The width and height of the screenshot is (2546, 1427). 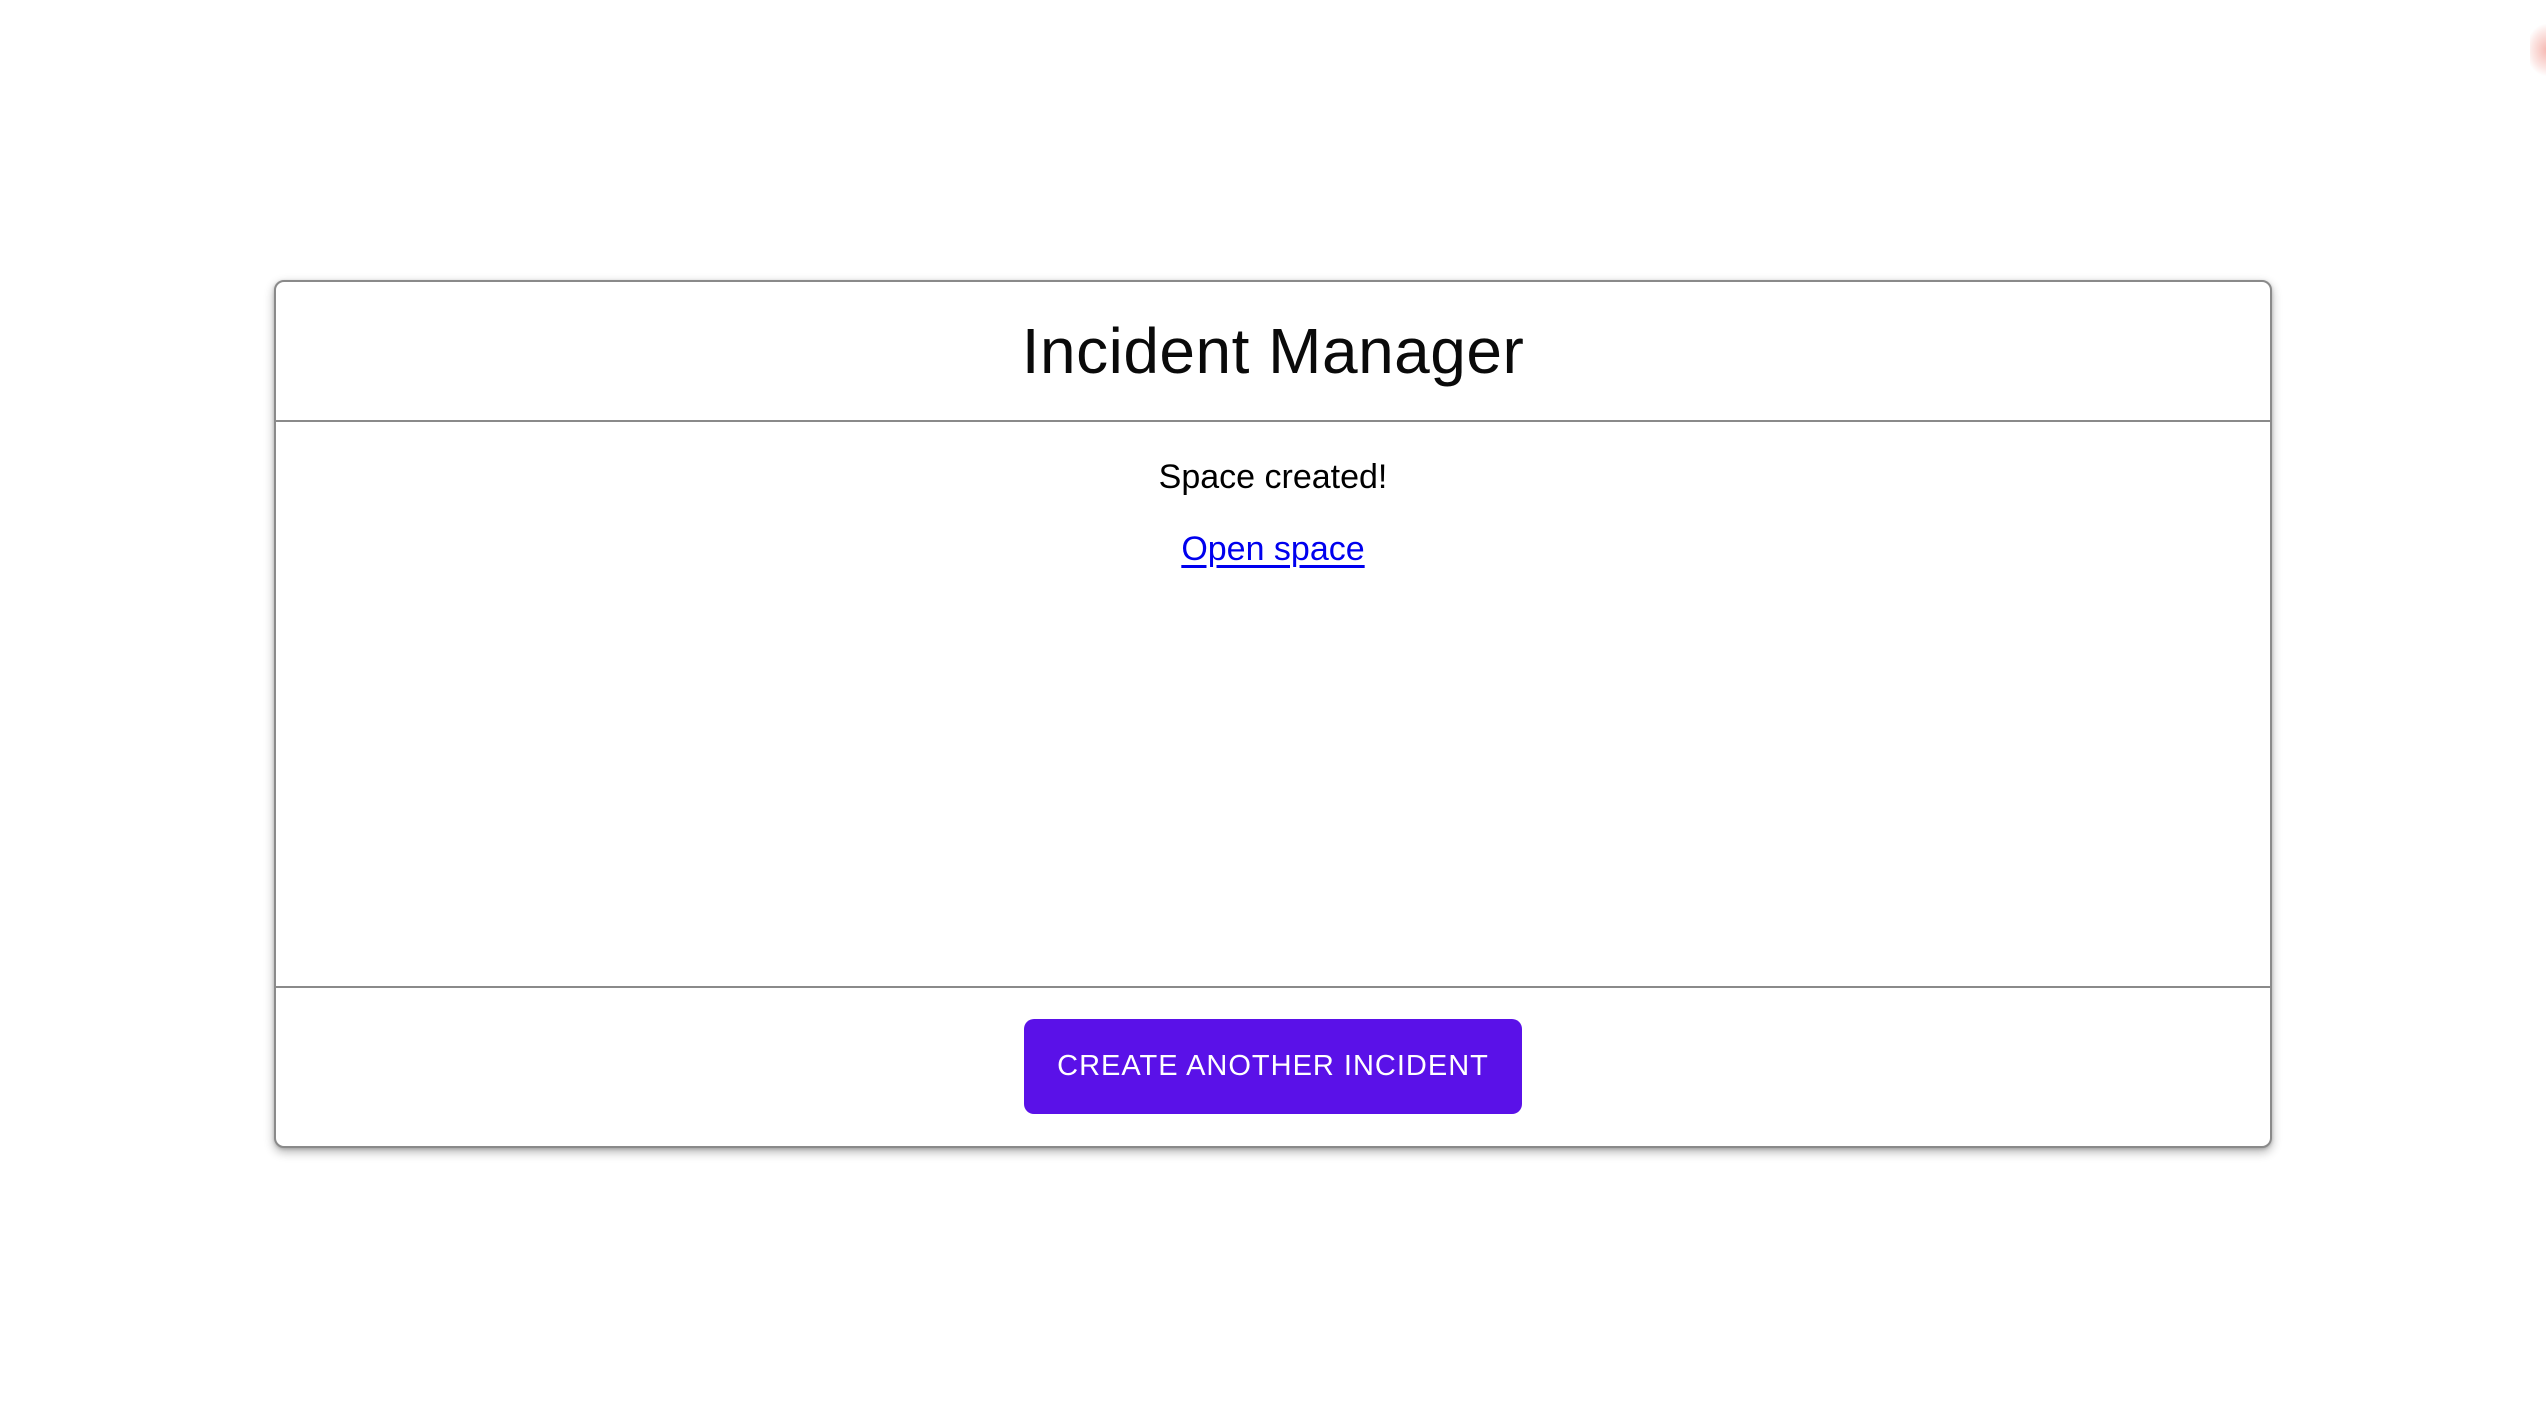 I want to click on card-footer: CREATE ANOTHER INCIDENT, so click(x=1273, y=1065).